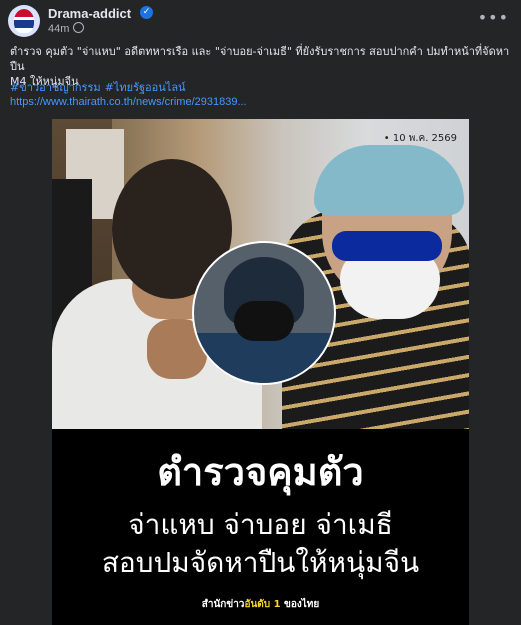 This screenshot has height=625, width=521. I want to click on page-name-link: Drama-addict, so click(89, 13).